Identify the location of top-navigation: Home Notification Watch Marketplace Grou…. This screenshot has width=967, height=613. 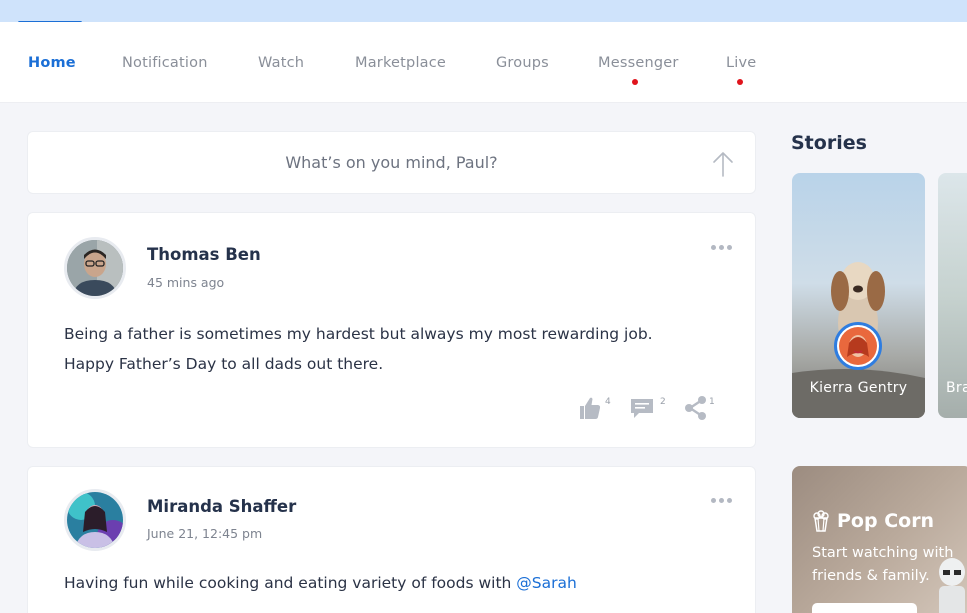
(483, 62).